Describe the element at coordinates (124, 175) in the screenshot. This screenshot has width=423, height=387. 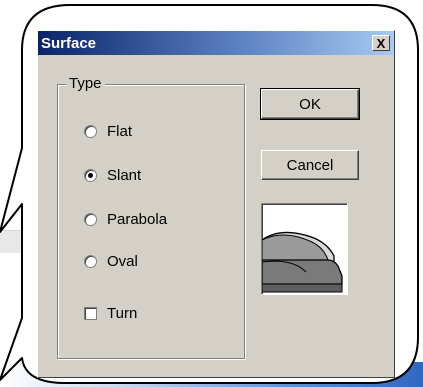
I see `radio-slant-label: Slant` at that location.